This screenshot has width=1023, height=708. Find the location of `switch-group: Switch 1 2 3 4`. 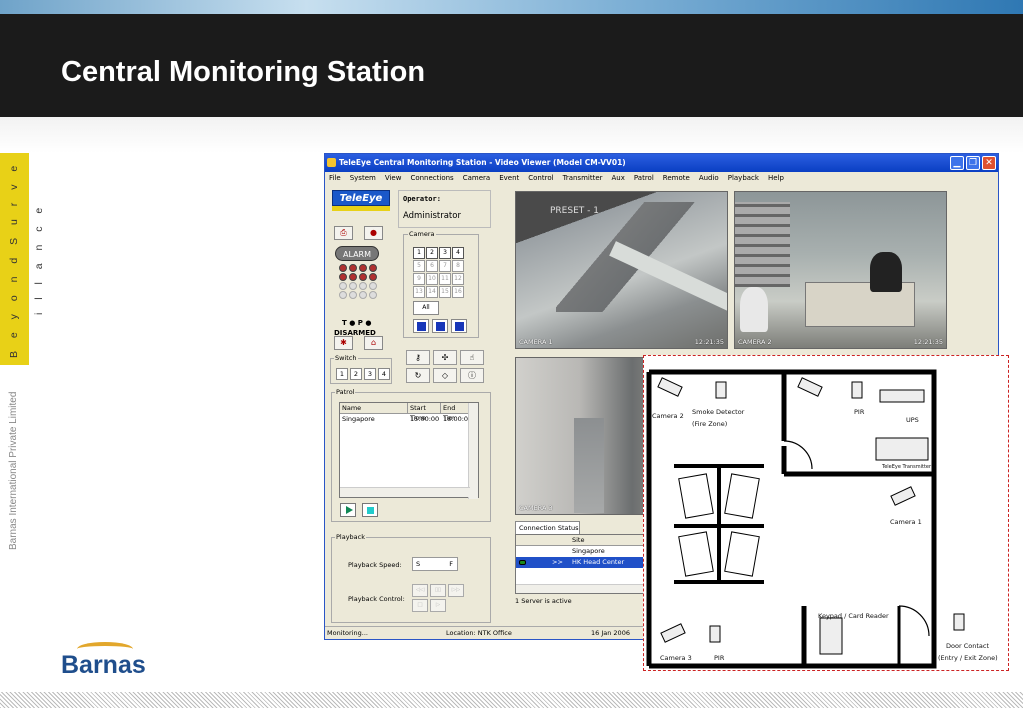

switch-group: Switch 1 2 3 4 is located at coordinates (361, 369).